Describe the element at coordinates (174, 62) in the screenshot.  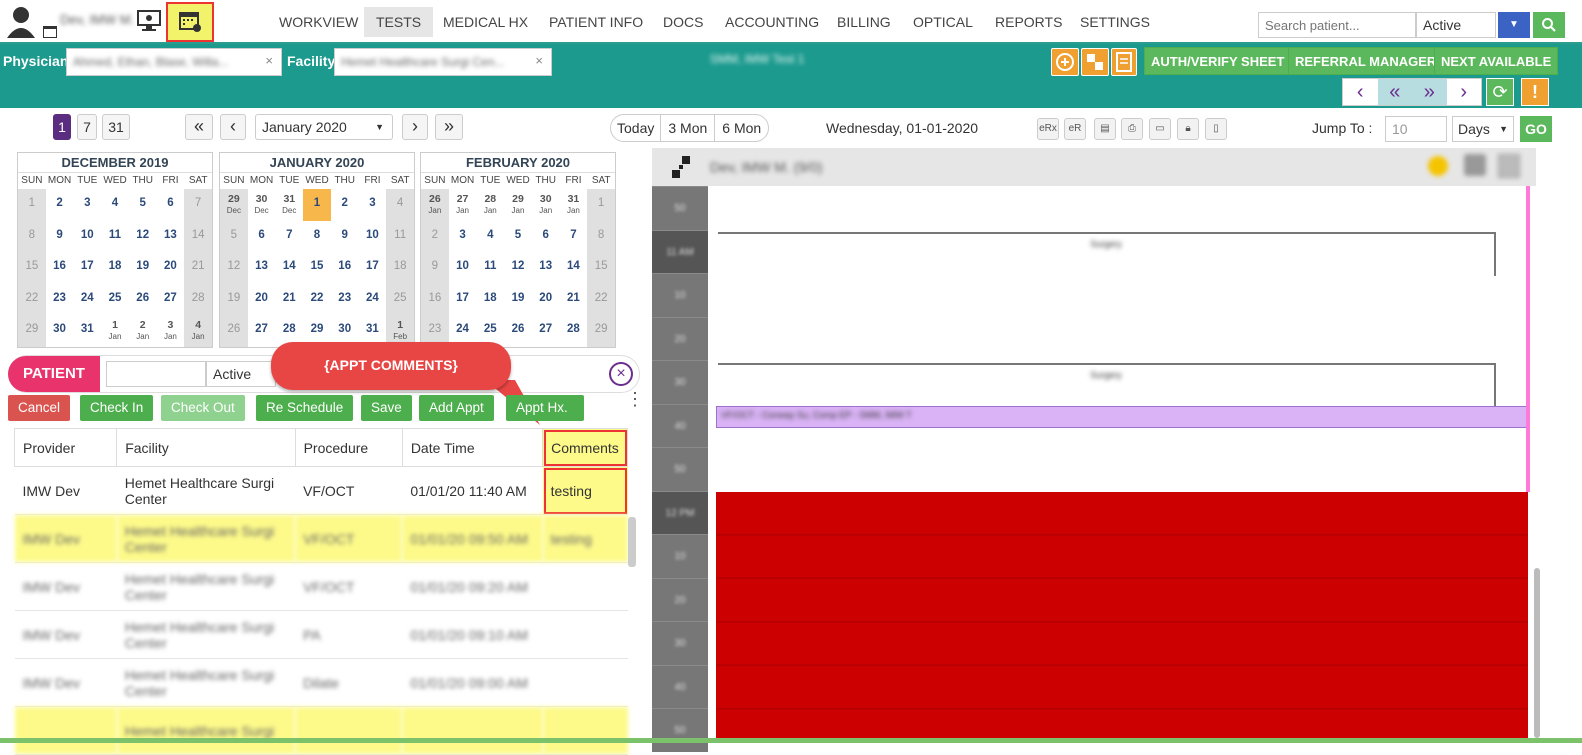
I see `physician-select: Ahmed, Ethan, Blase, Willa... ×` at that location.